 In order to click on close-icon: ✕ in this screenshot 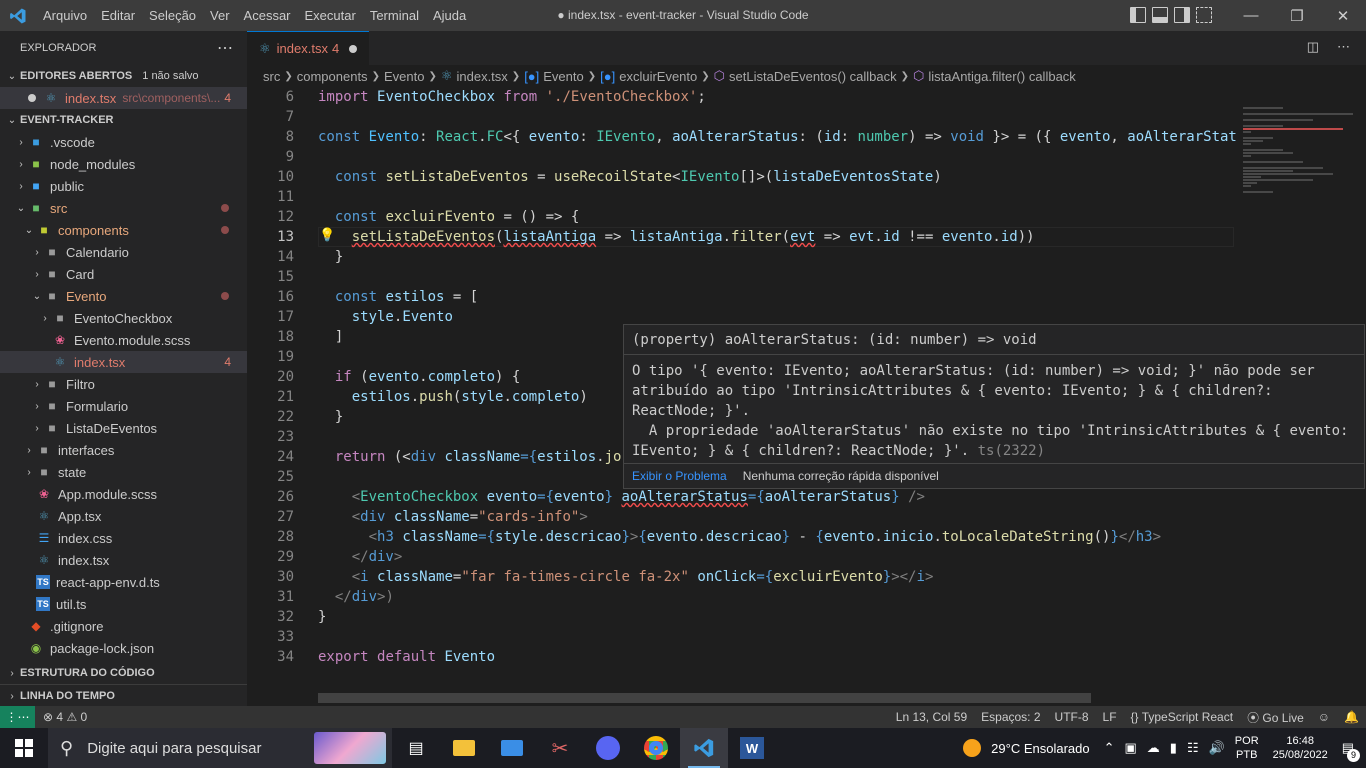, I will do `click(1343, 15)`.